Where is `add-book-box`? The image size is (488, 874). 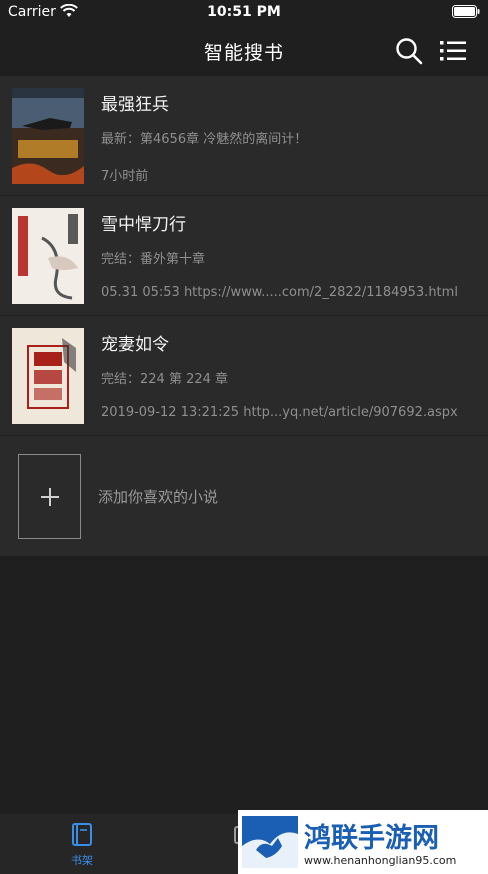 add-book-box is located at coordinates (49, 496).